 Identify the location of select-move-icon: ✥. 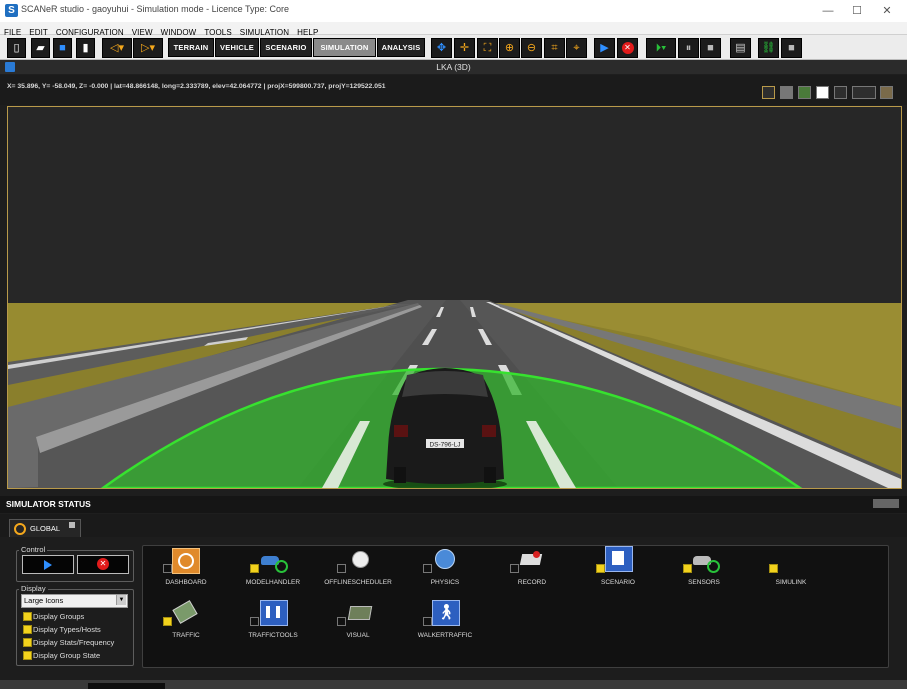
(441, 48).